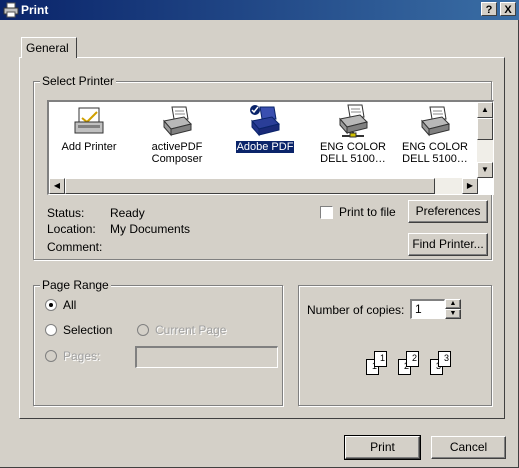  What do you see at coordinates (485, 110) in the screenshot?
I see `scroll-up-arrow-icon: ▲` at bounding box center [485, 110].